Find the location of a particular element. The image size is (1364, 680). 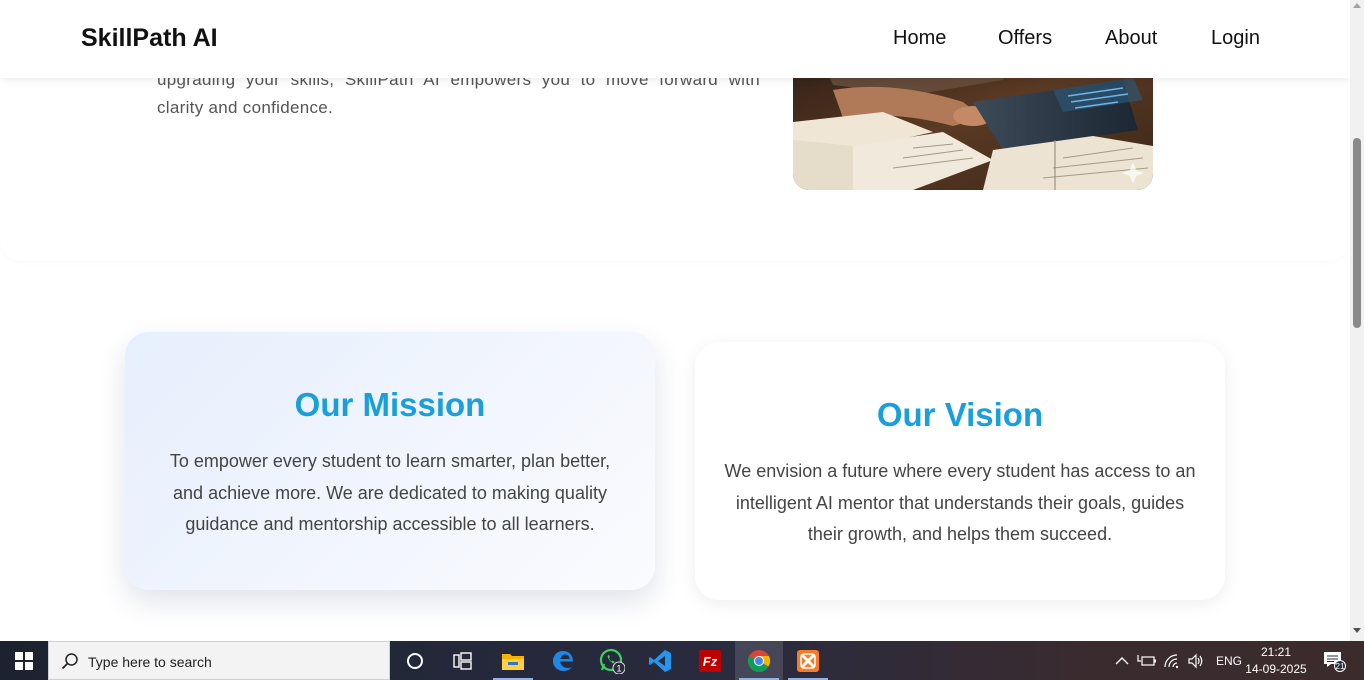

taskbar-edge is located at coordinates (563, 660).